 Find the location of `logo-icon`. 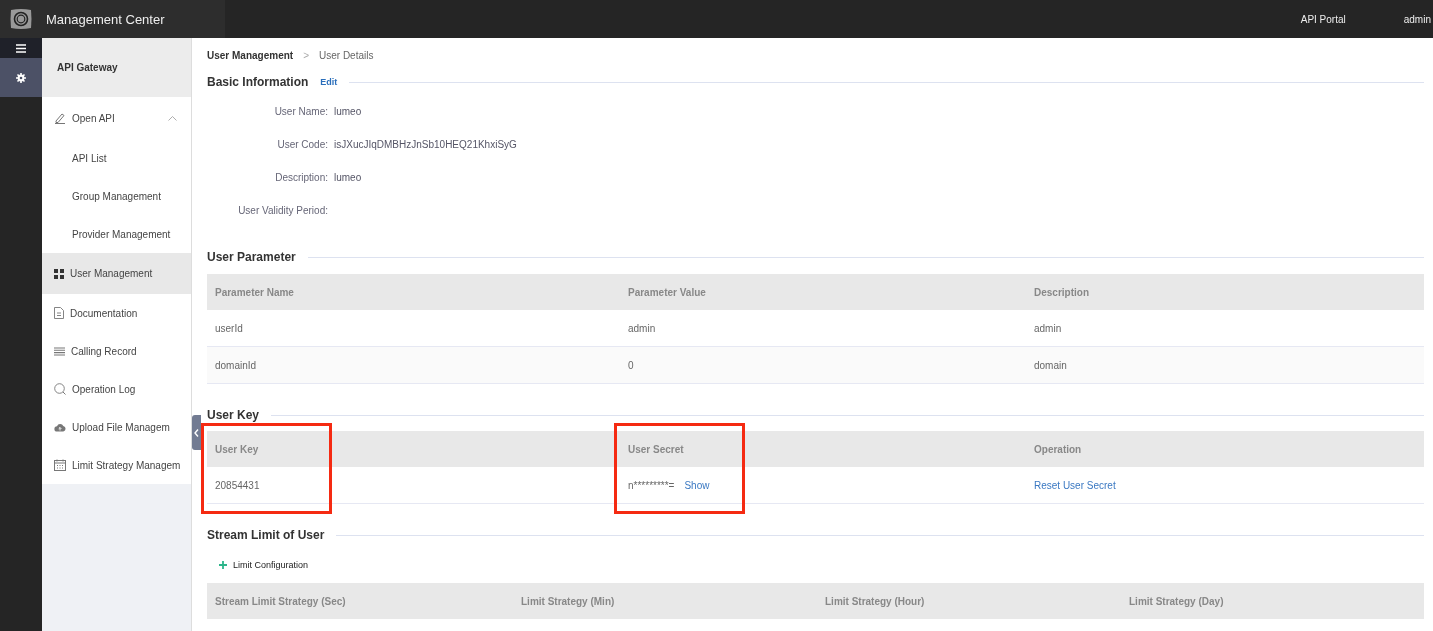

logo-icon is located at coordinates (21, 19).